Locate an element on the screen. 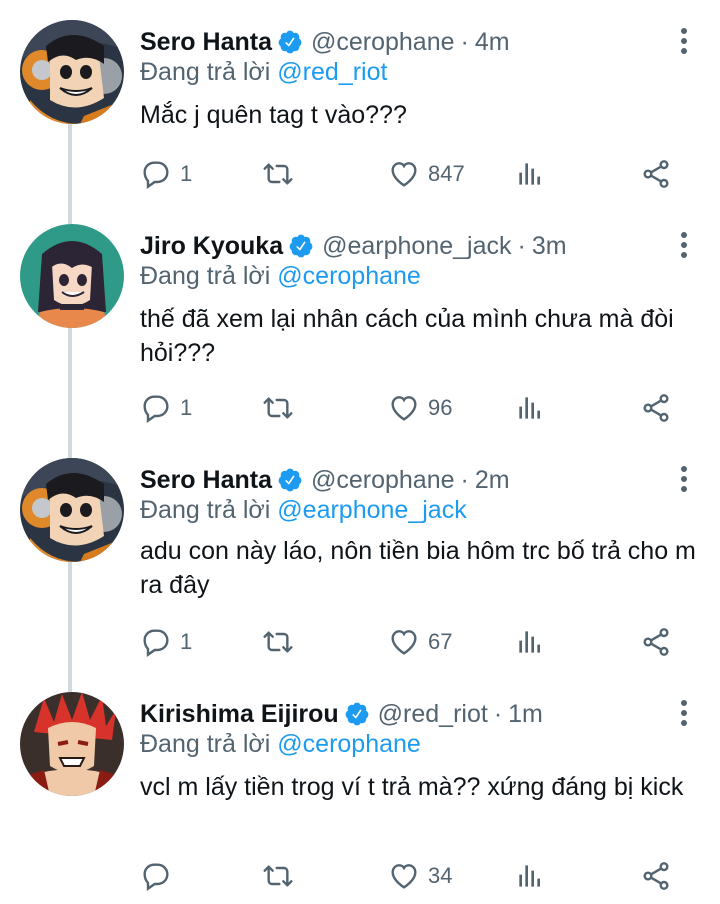 The height and width of the screenshot is (904, 720). reply-button is located at coordinates (160, 876).